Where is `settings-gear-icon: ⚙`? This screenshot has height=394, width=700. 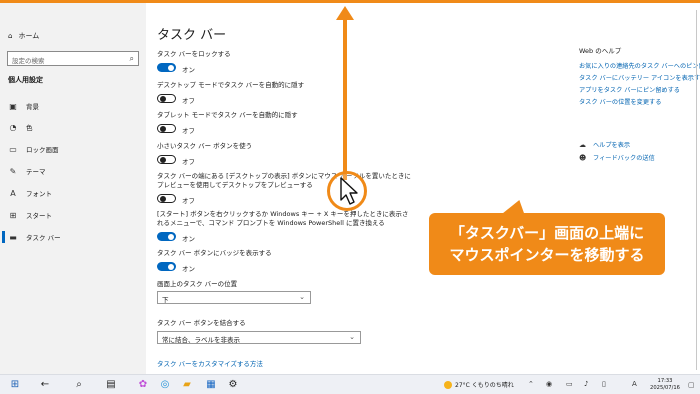
settings-gear-icon: ⚙ is located at coordinates (233, 385).